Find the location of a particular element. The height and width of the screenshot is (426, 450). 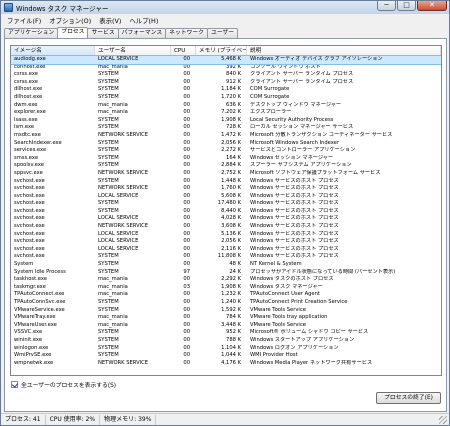

tab-users: ユーザー is located at coordinates (222, 33).